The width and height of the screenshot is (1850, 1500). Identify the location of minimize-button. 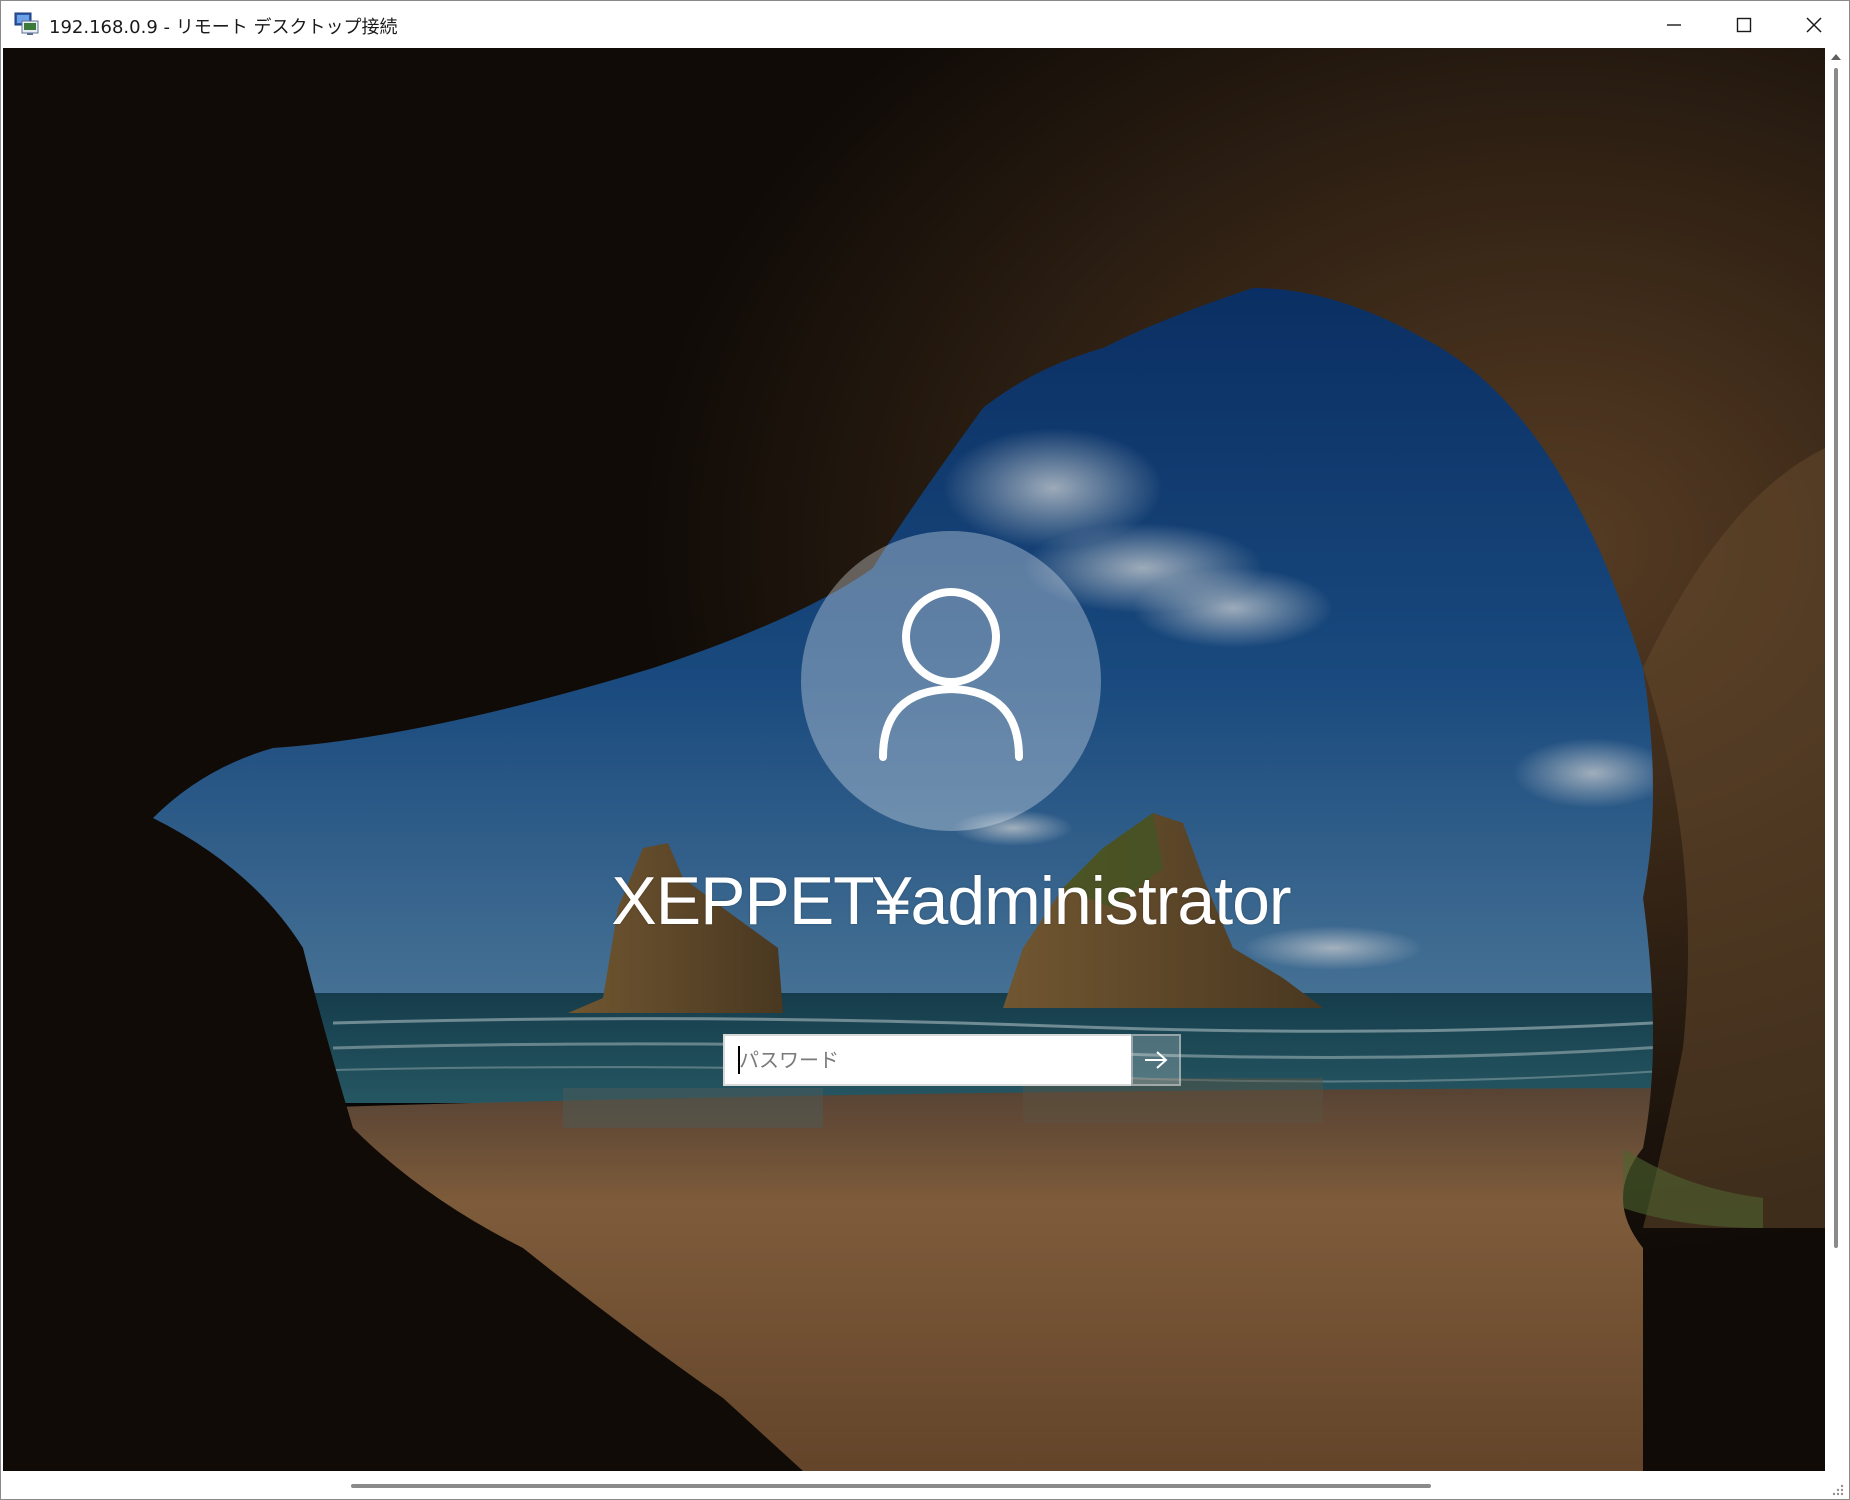
(1674, 24).